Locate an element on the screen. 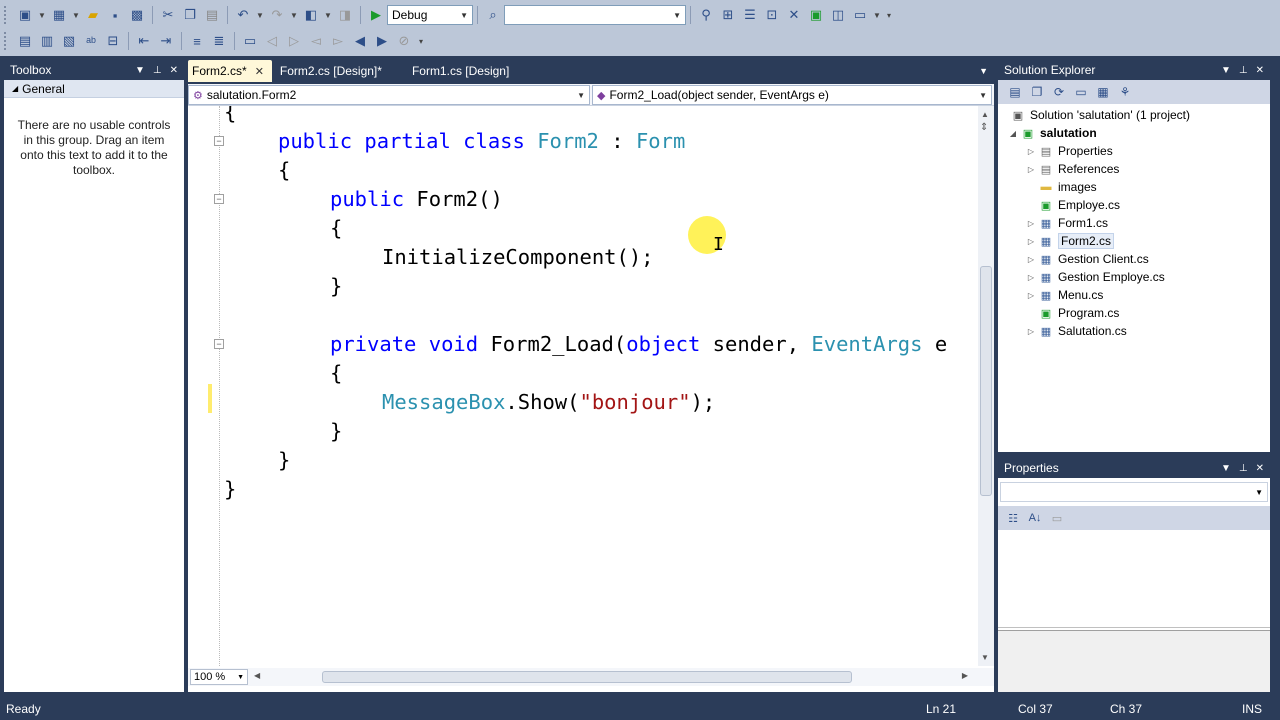  show-all-files-icon: ❐ is located at coordinates (1037, 92).